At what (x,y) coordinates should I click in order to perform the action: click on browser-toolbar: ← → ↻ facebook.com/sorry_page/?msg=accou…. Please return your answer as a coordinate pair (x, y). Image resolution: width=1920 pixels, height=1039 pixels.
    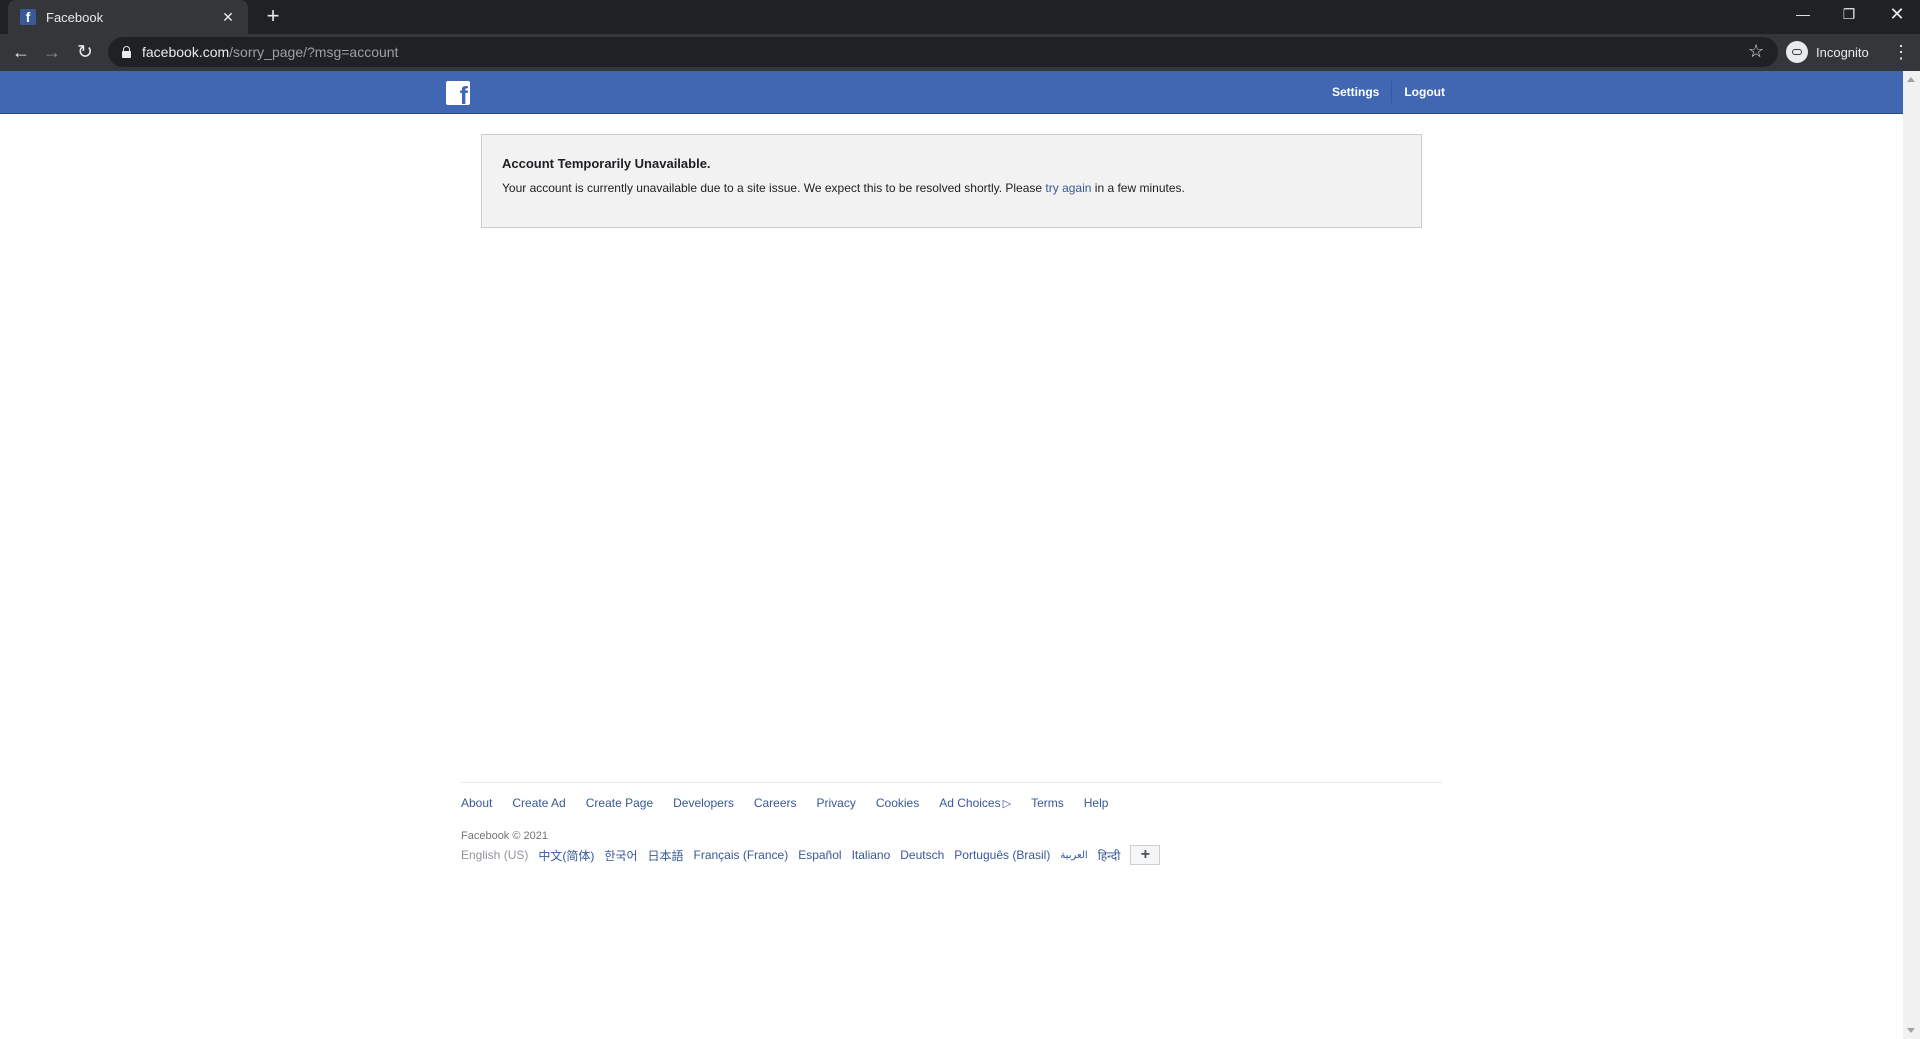
    Looking at the image, I should click on (960, 52).